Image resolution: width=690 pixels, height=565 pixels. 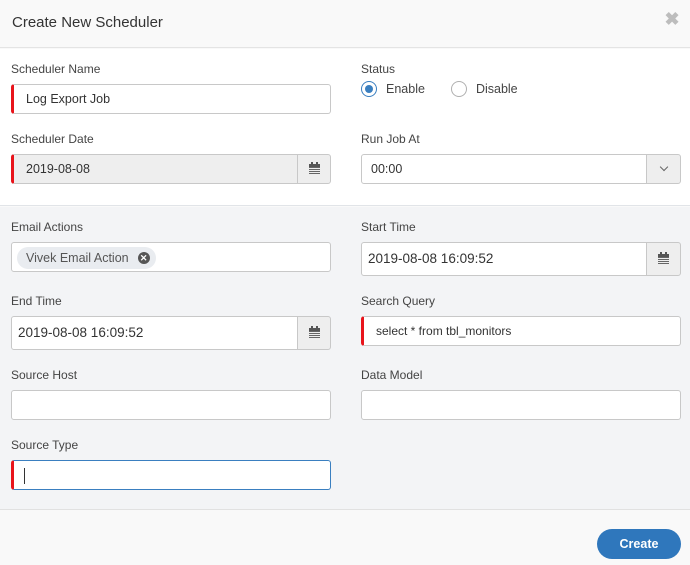 I want to click on scheduler-name-label: Scheduler Name, so click(x=56, y=69).